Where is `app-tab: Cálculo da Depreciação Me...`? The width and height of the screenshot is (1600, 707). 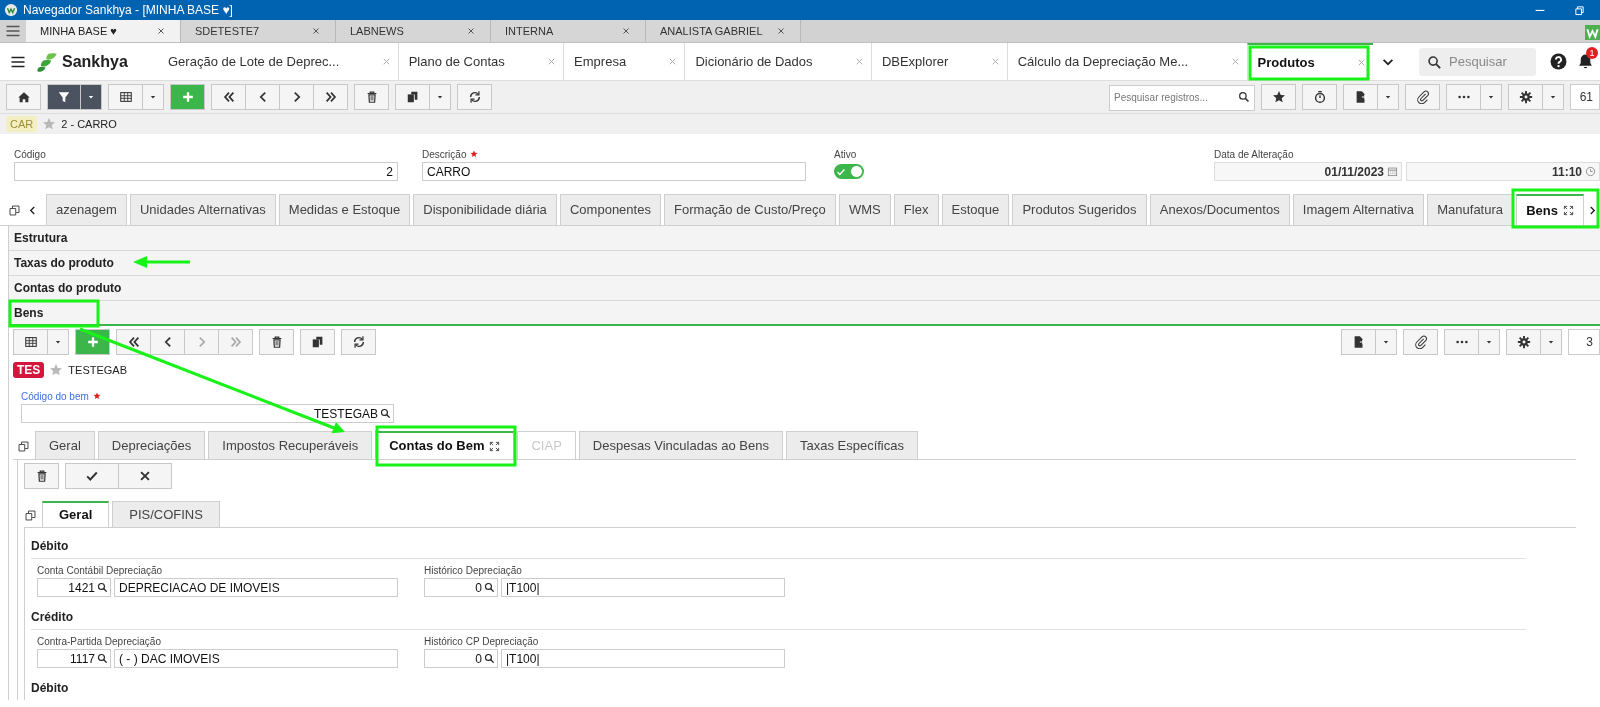 app-tab: Cálculo da Depreciação Me... is located at coordinates (1126, 61).